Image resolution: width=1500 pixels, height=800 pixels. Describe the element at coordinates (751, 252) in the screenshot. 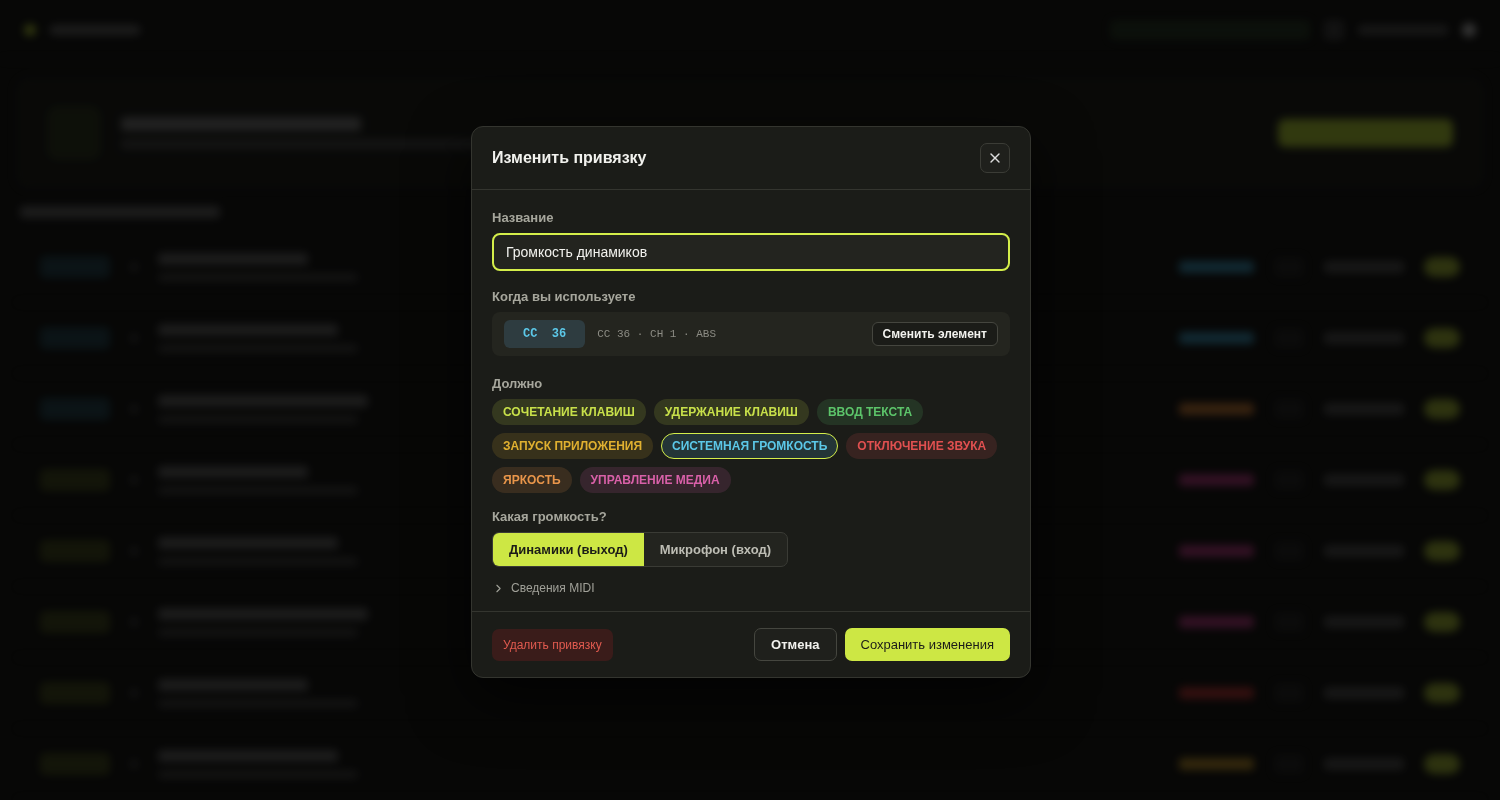

I see `name-field: Громкость динамиков` at that location.